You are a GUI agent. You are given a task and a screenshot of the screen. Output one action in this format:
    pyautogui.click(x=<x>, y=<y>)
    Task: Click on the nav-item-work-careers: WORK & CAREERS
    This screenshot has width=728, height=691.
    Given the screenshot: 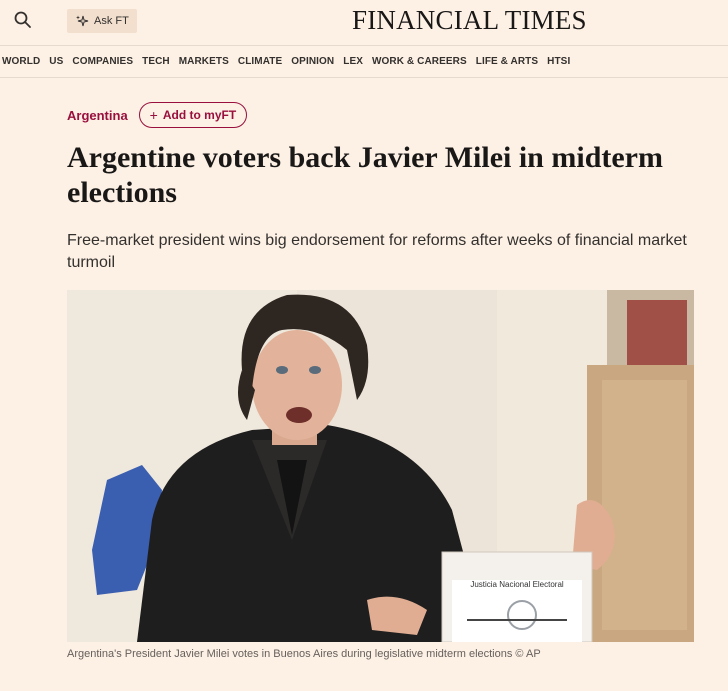 What is the action you would take?
    pyautogui.click(x=419, y=61)
    